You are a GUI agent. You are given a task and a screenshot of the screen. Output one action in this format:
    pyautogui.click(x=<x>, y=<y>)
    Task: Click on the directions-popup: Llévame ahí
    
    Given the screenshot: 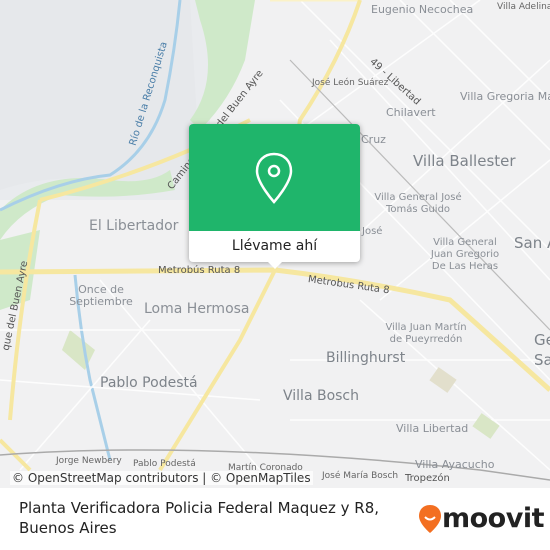 What is the action you would take?
    pyautogui.click(x=274, y=196)
    